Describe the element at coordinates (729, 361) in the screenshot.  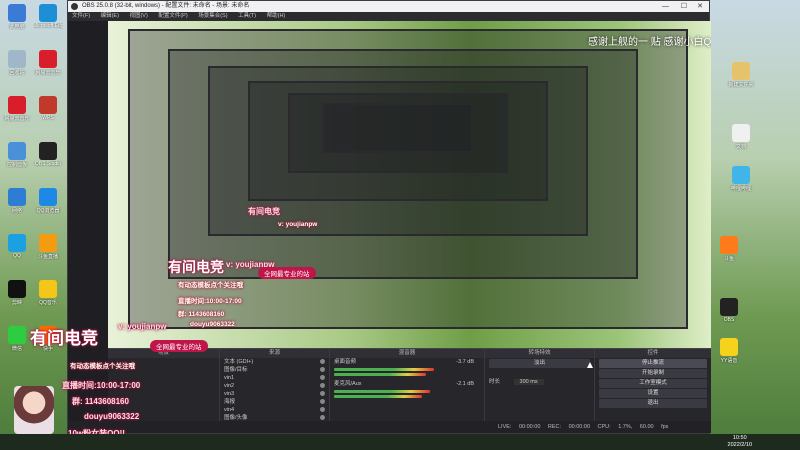
I see `desktop-icon-label: YY语音` at that location.